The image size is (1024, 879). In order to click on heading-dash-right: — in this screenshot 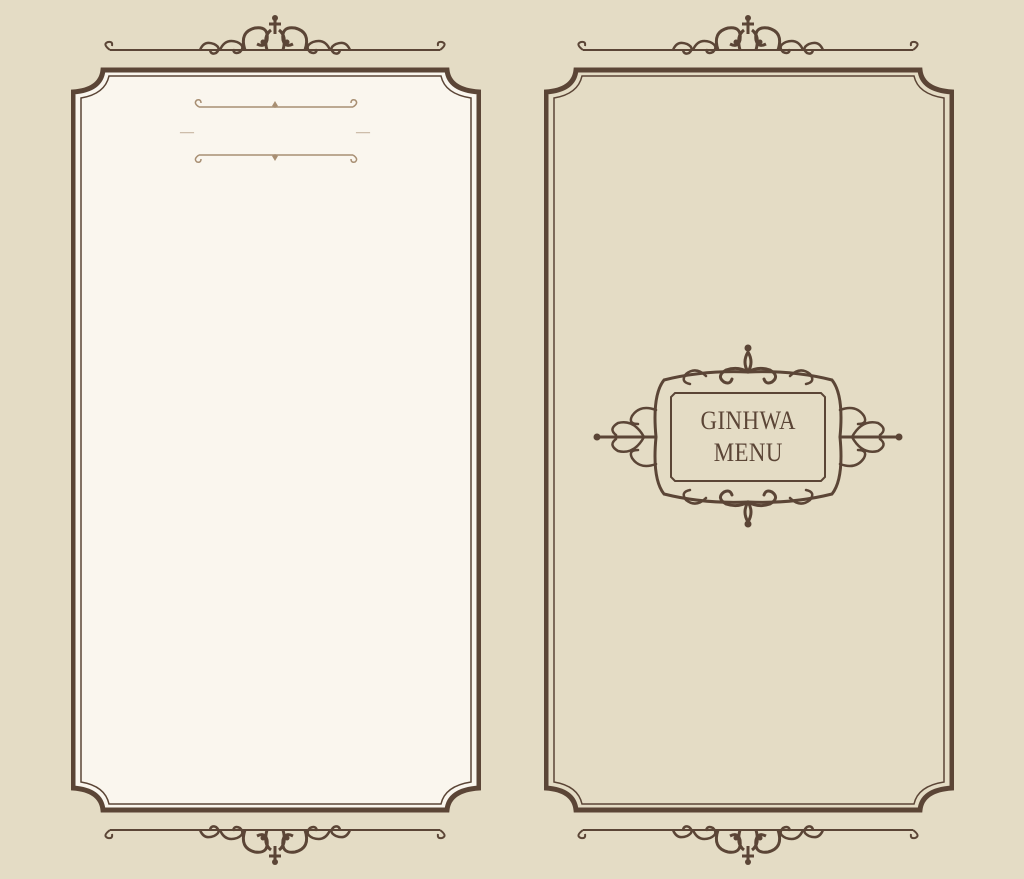, I will do `click(363, 132)`.